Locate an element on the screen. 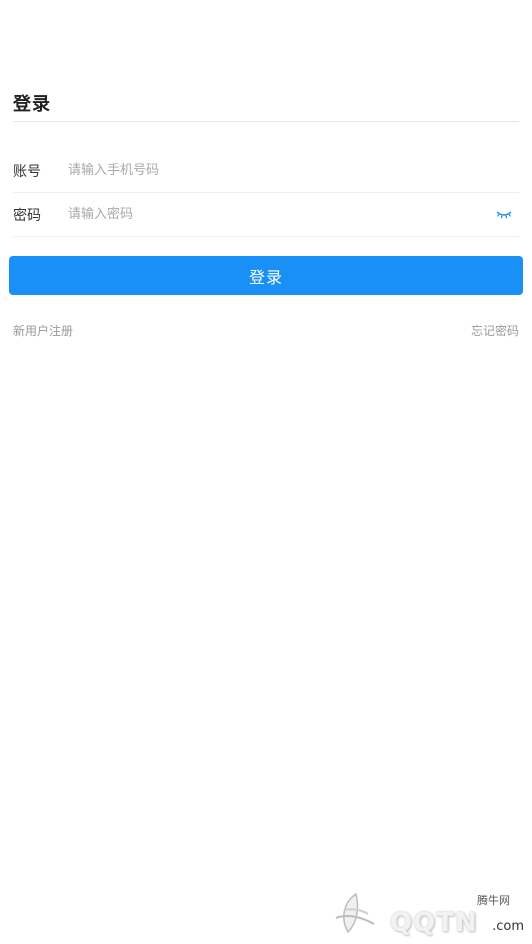 The image size is (532, 944). account-row: 账号 is located at coordinates (266, 171).